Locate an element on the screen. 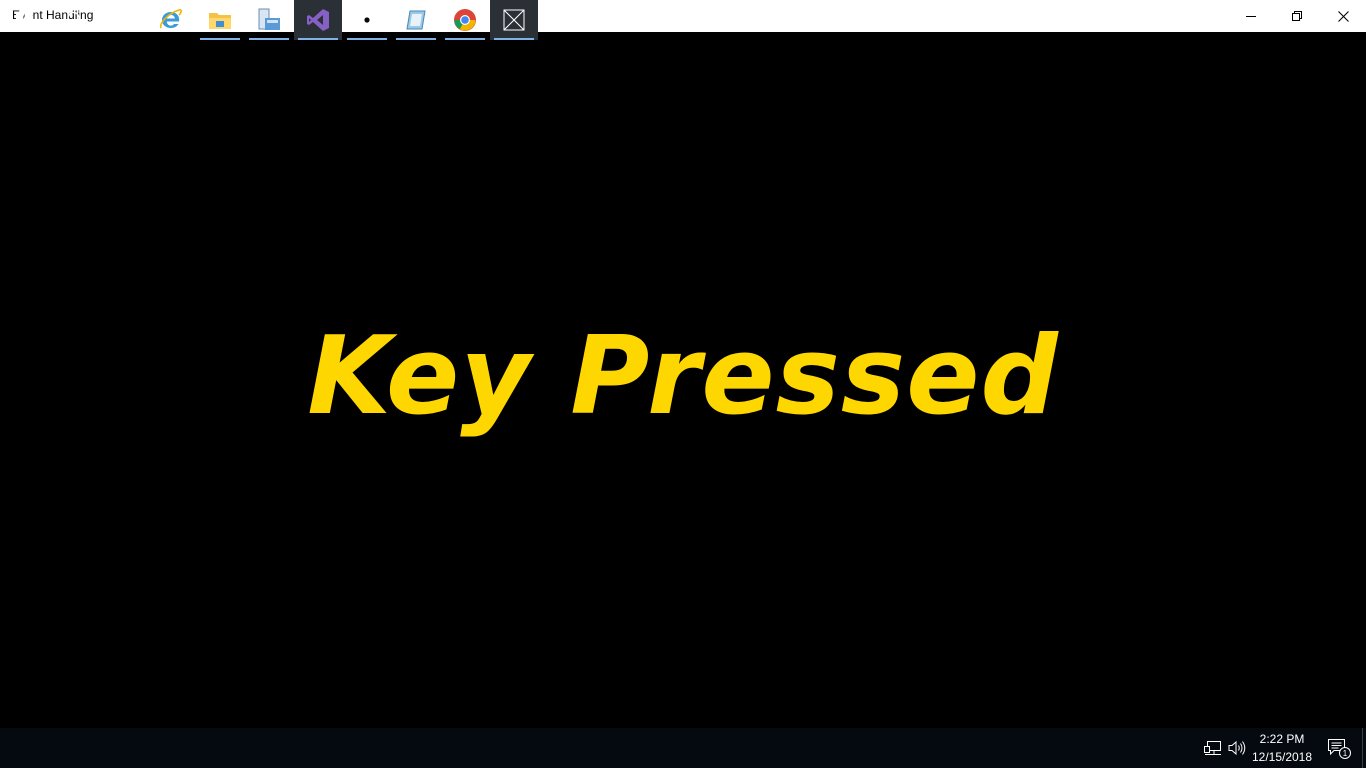 This screenshot has height=768, width=1366. volume-tray-button is located at coordinates (1237, 748).